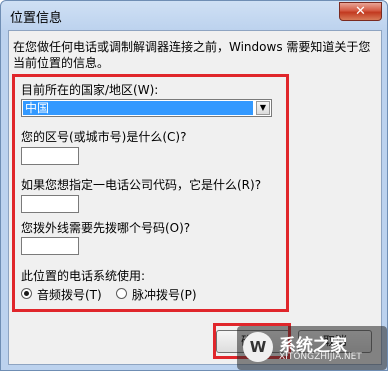 This screenshot has height=371, width=388. Describe the element at coordinates (50, 156) in the screenshot. I see `area-code-input` at that location.